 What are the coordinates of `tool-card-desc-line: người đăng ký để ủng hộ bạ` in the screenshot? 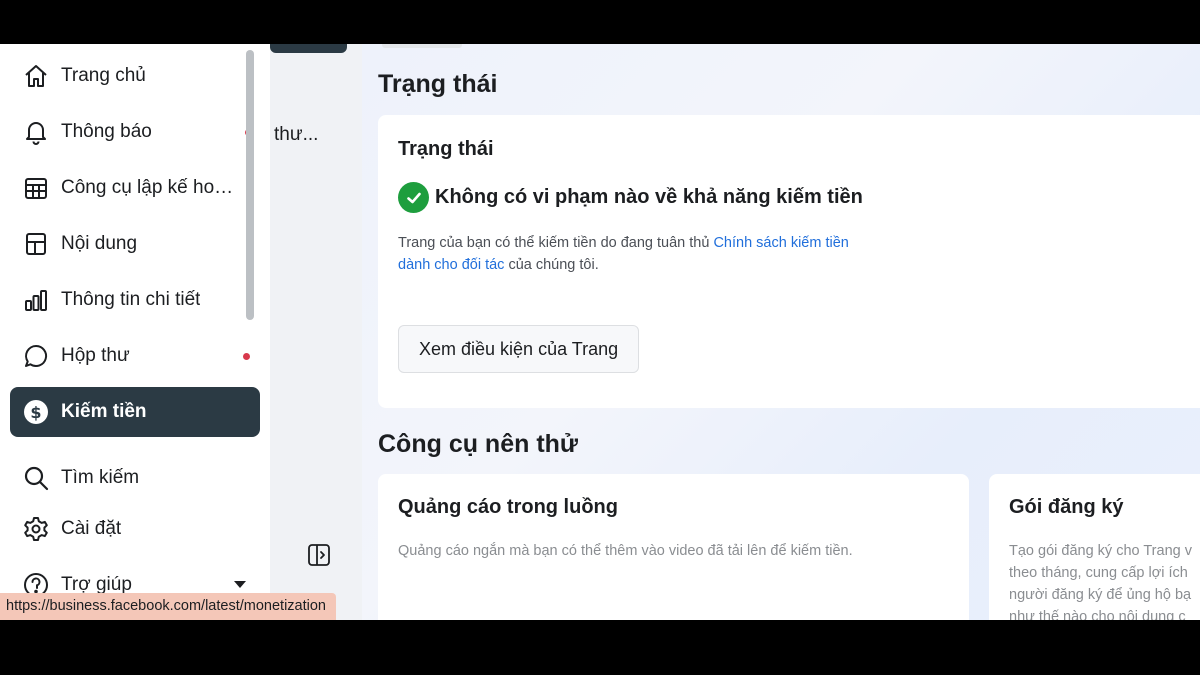 It's located at (1100, 595).